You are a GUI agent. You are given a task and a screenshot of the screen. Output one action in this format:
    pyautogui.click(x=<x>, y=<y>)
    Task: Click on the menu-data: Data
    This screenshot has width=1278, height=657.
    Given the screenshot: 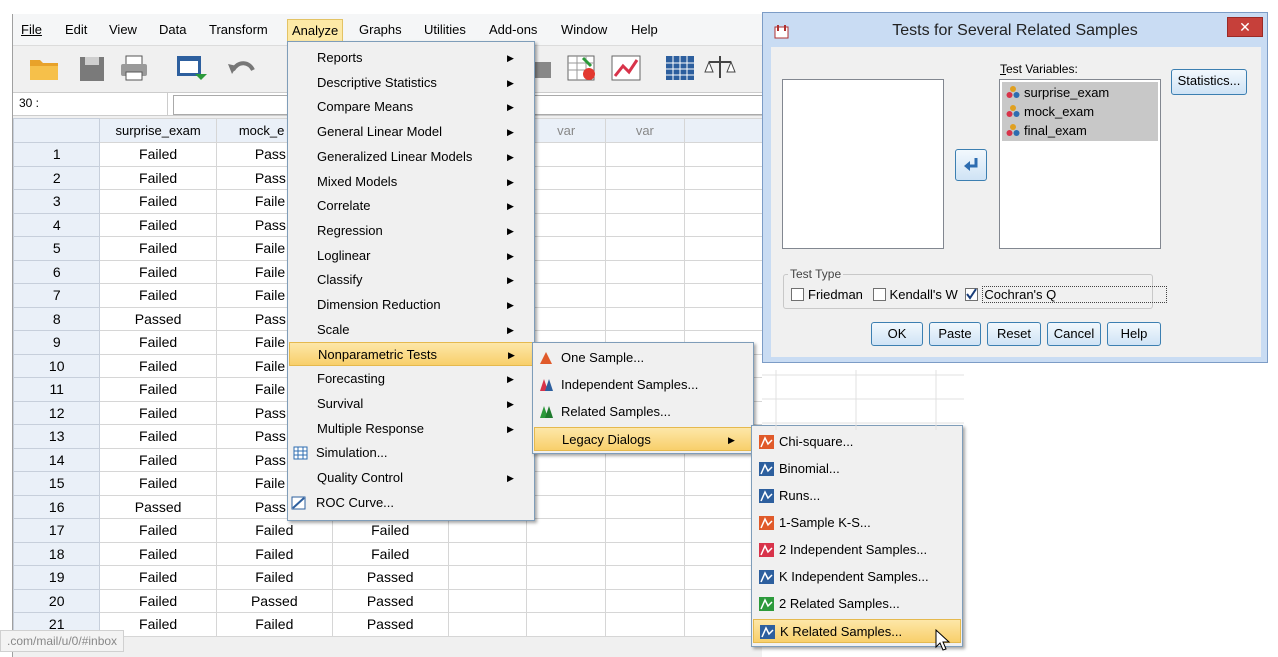 What is the action you would take?
    pyautogui.click(x=172, y=31)
    